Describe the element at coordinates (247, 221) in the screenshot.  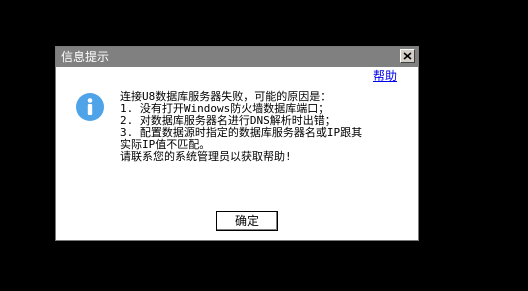
I see `ok-button: 确定` at that location.